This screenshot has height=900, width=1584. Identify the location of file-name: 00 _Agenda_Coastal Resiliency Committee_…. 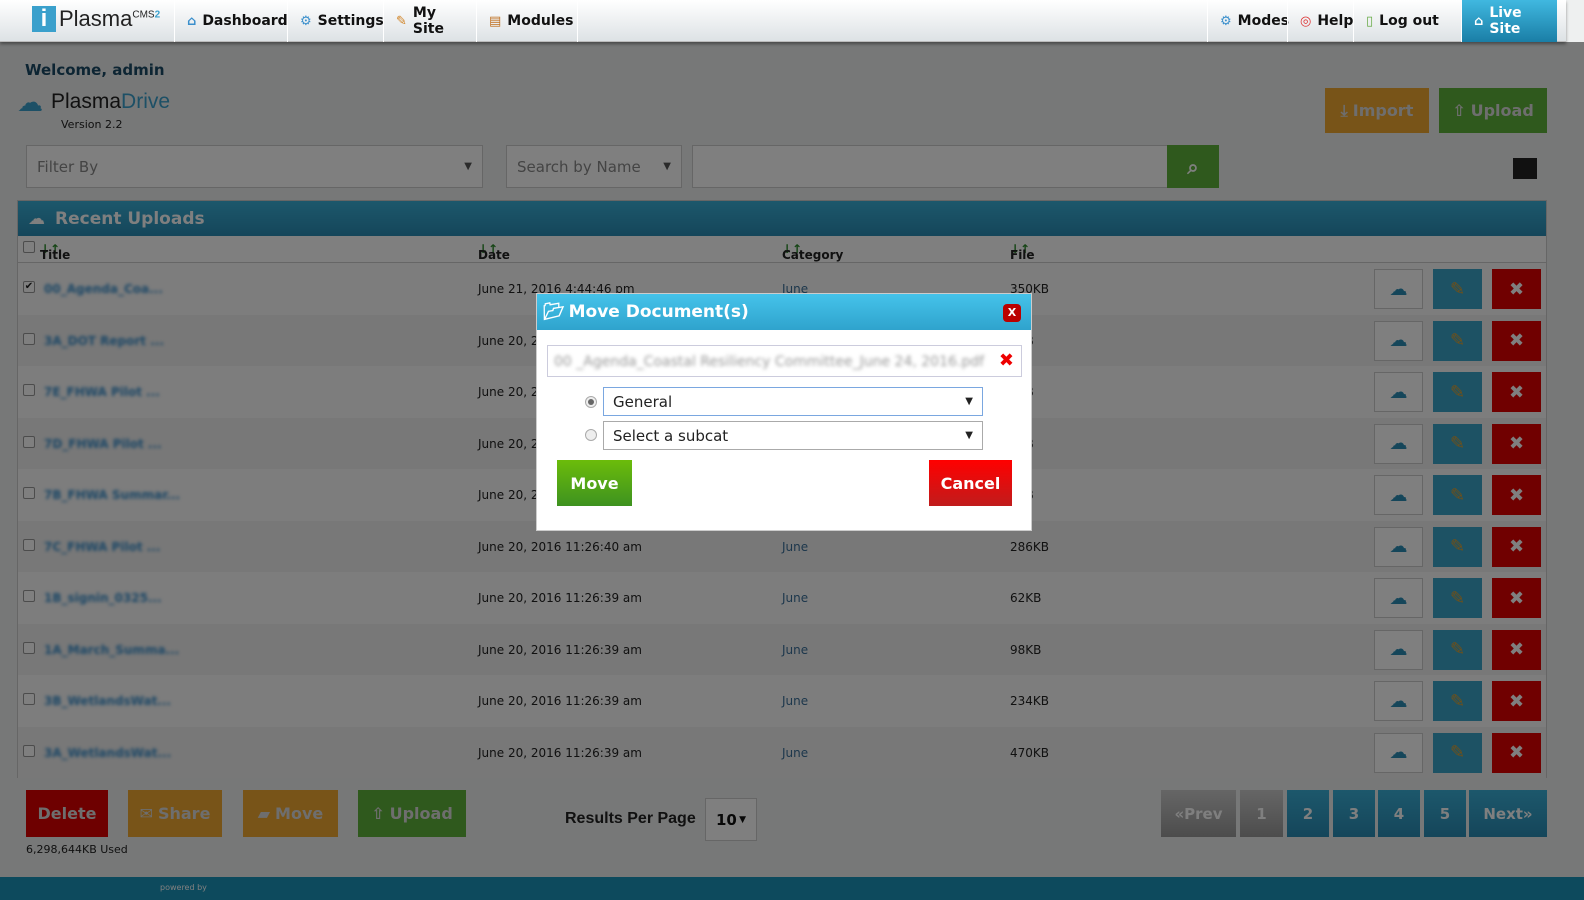
(769, 362).